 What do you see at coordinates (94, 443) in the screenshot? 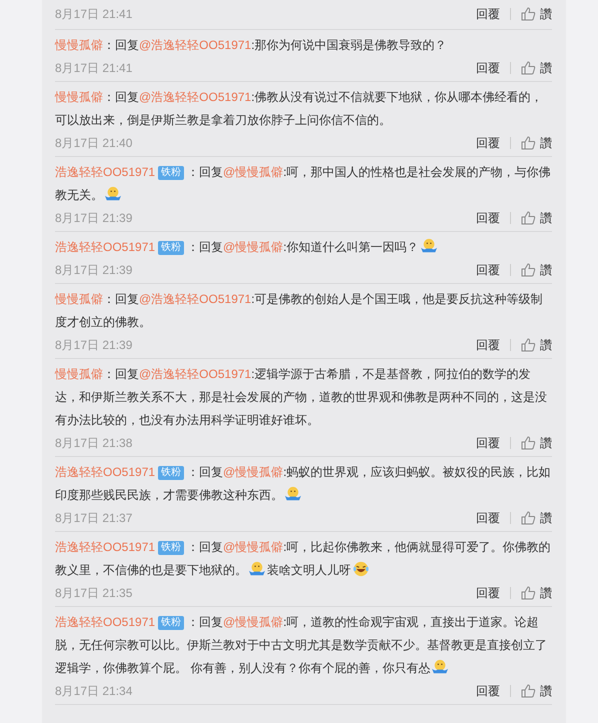
I see `comment-time: 8月17日 21:38` at bounding box center [94, 443].